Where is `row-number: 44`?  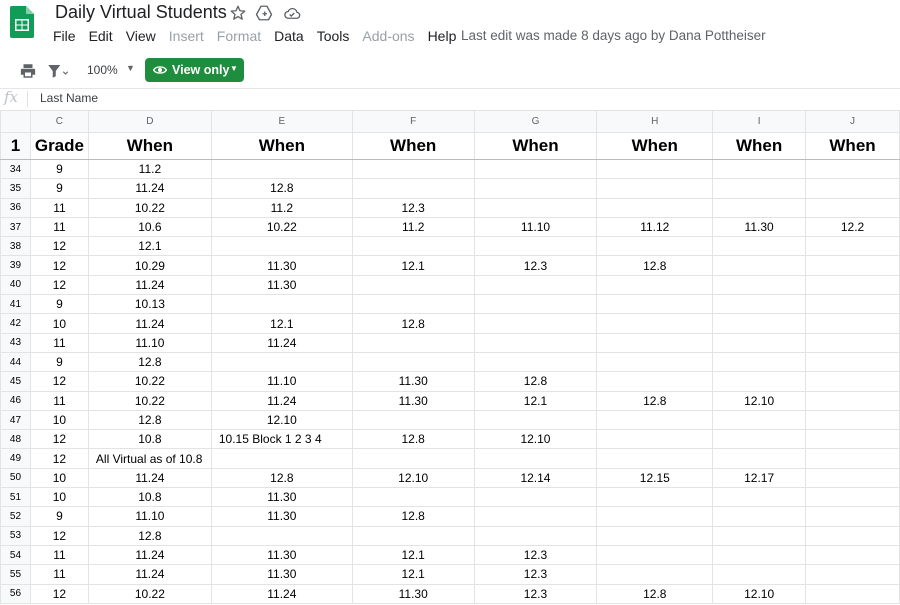
row-number: 44 is located at coordinates (15, 362).